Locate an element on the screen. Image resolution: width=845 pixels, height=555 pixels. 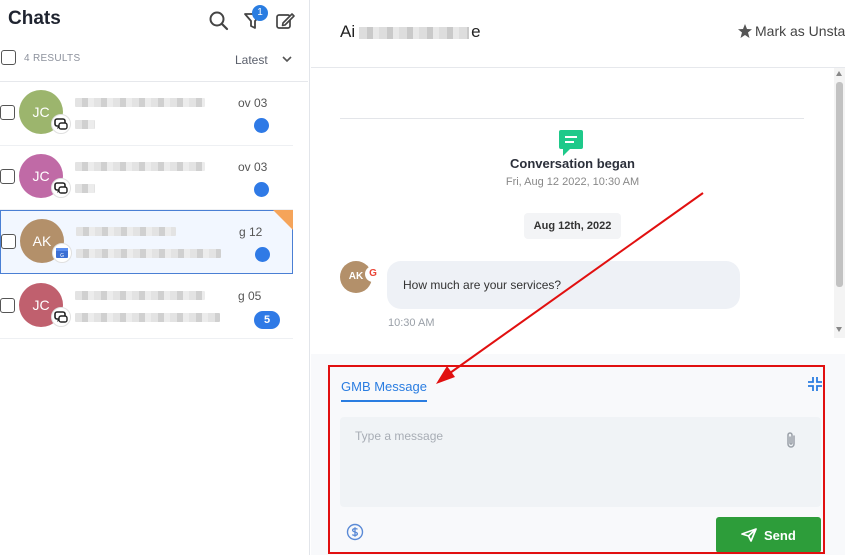
scrollbar is located at coordinates (839, 203).